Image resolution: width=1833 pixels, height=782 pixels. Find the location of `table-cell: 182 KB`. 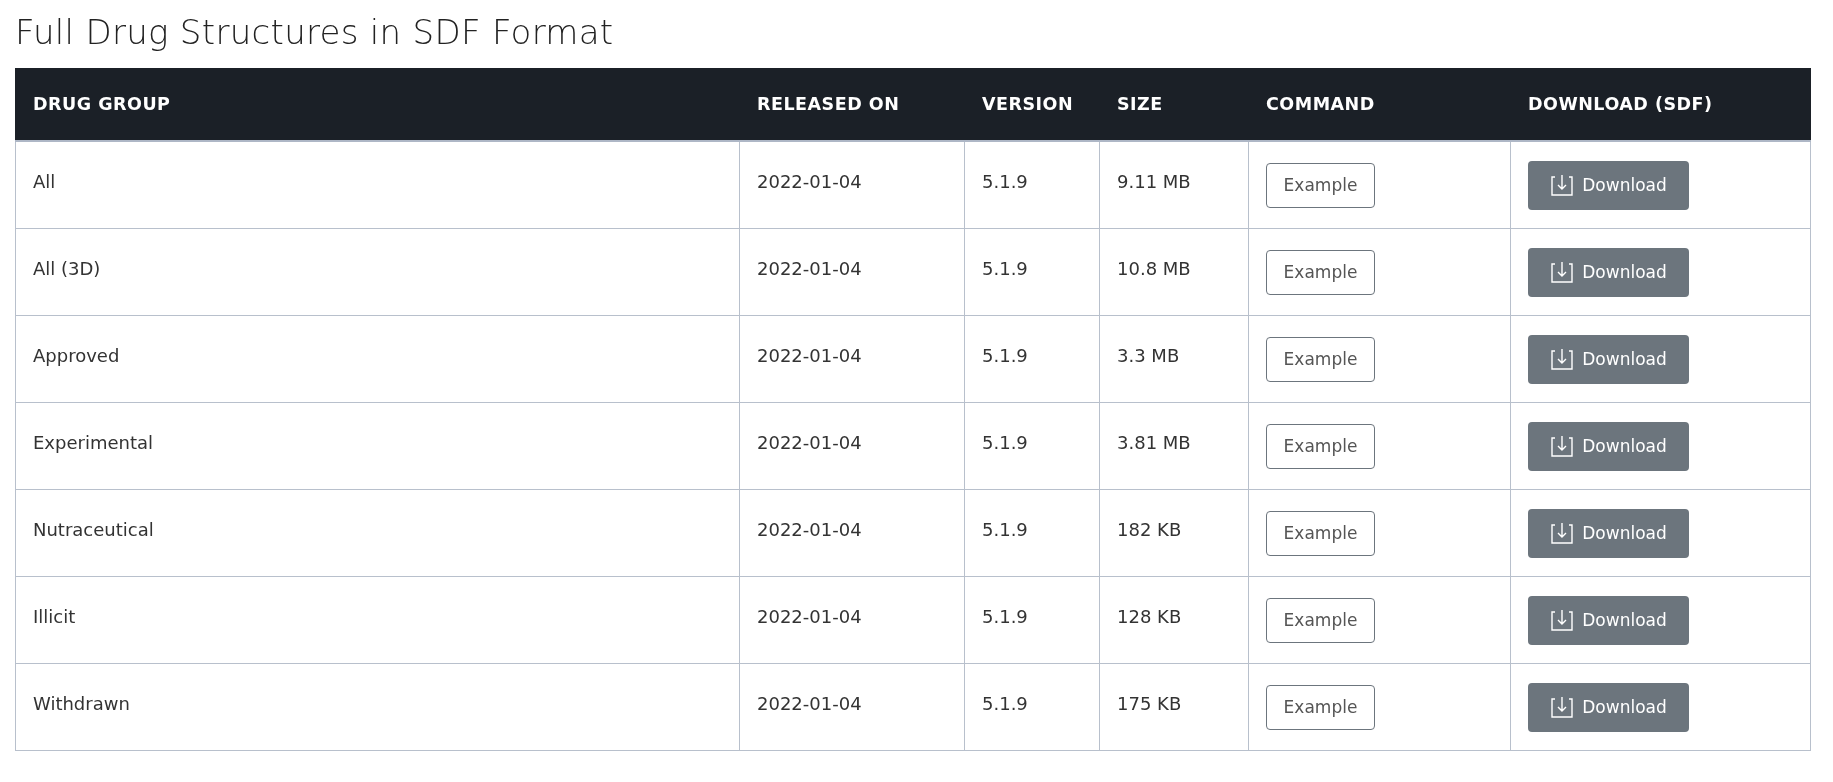

table-cell: 182 KB is located at coordinates (1149, 529).